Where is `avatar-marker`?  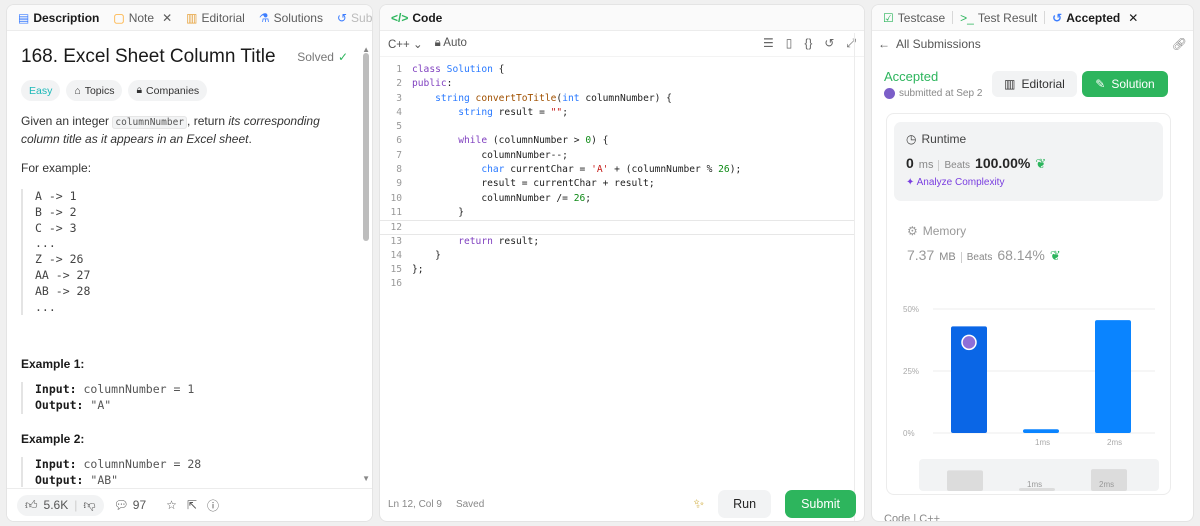 avatar-marker is located at coordinates (969, 342).